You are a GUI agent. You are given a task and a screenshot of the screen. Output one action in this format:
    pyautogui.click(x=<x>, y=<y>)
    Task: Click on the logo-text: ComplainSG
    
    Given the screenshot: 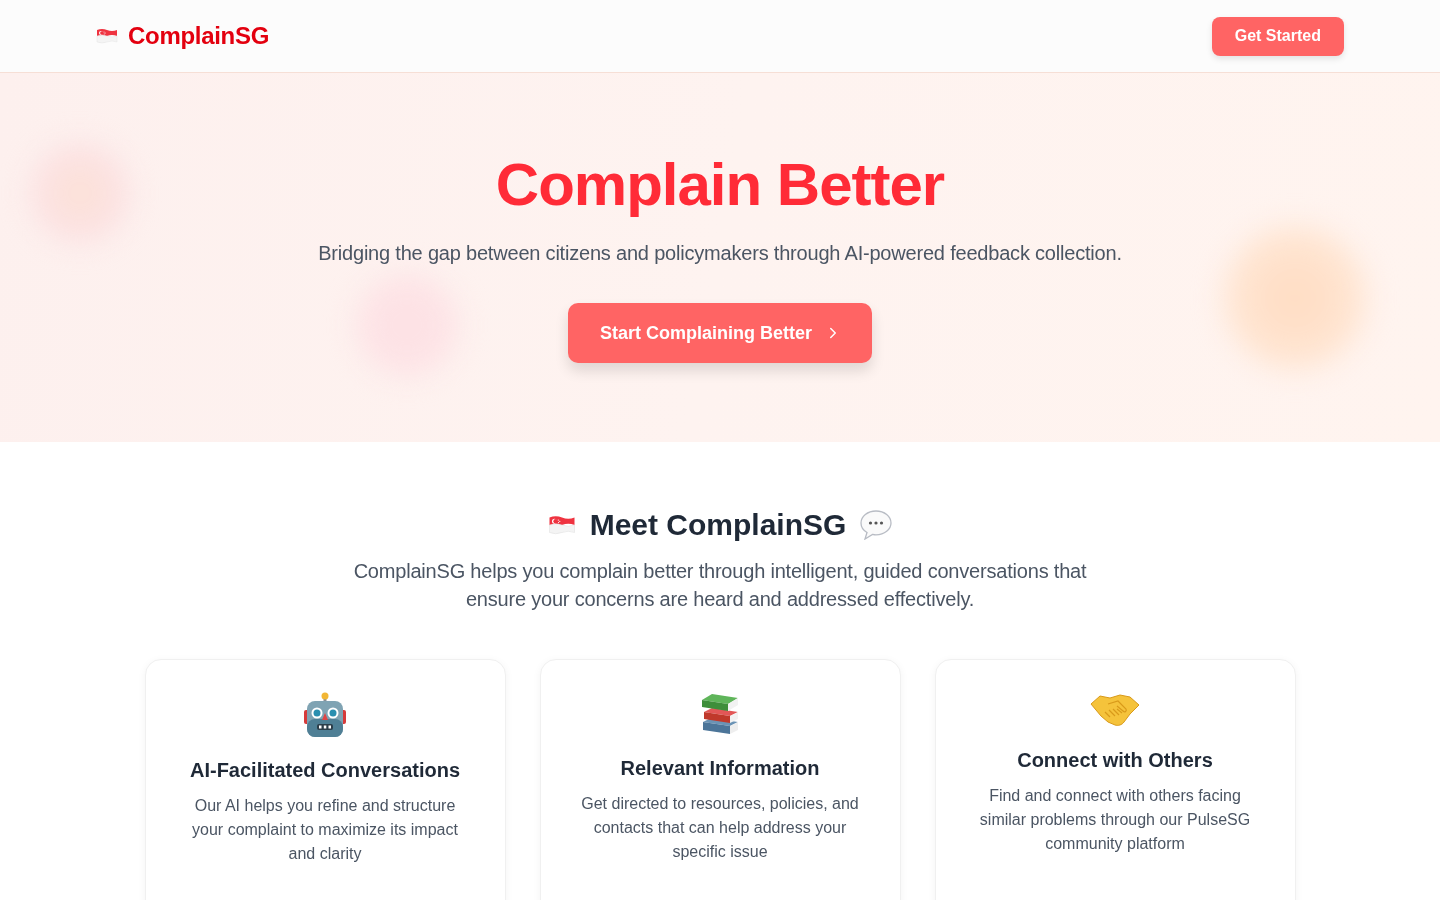 What is the action you would take?
    pyautogui.click(x=198, y=36)
    